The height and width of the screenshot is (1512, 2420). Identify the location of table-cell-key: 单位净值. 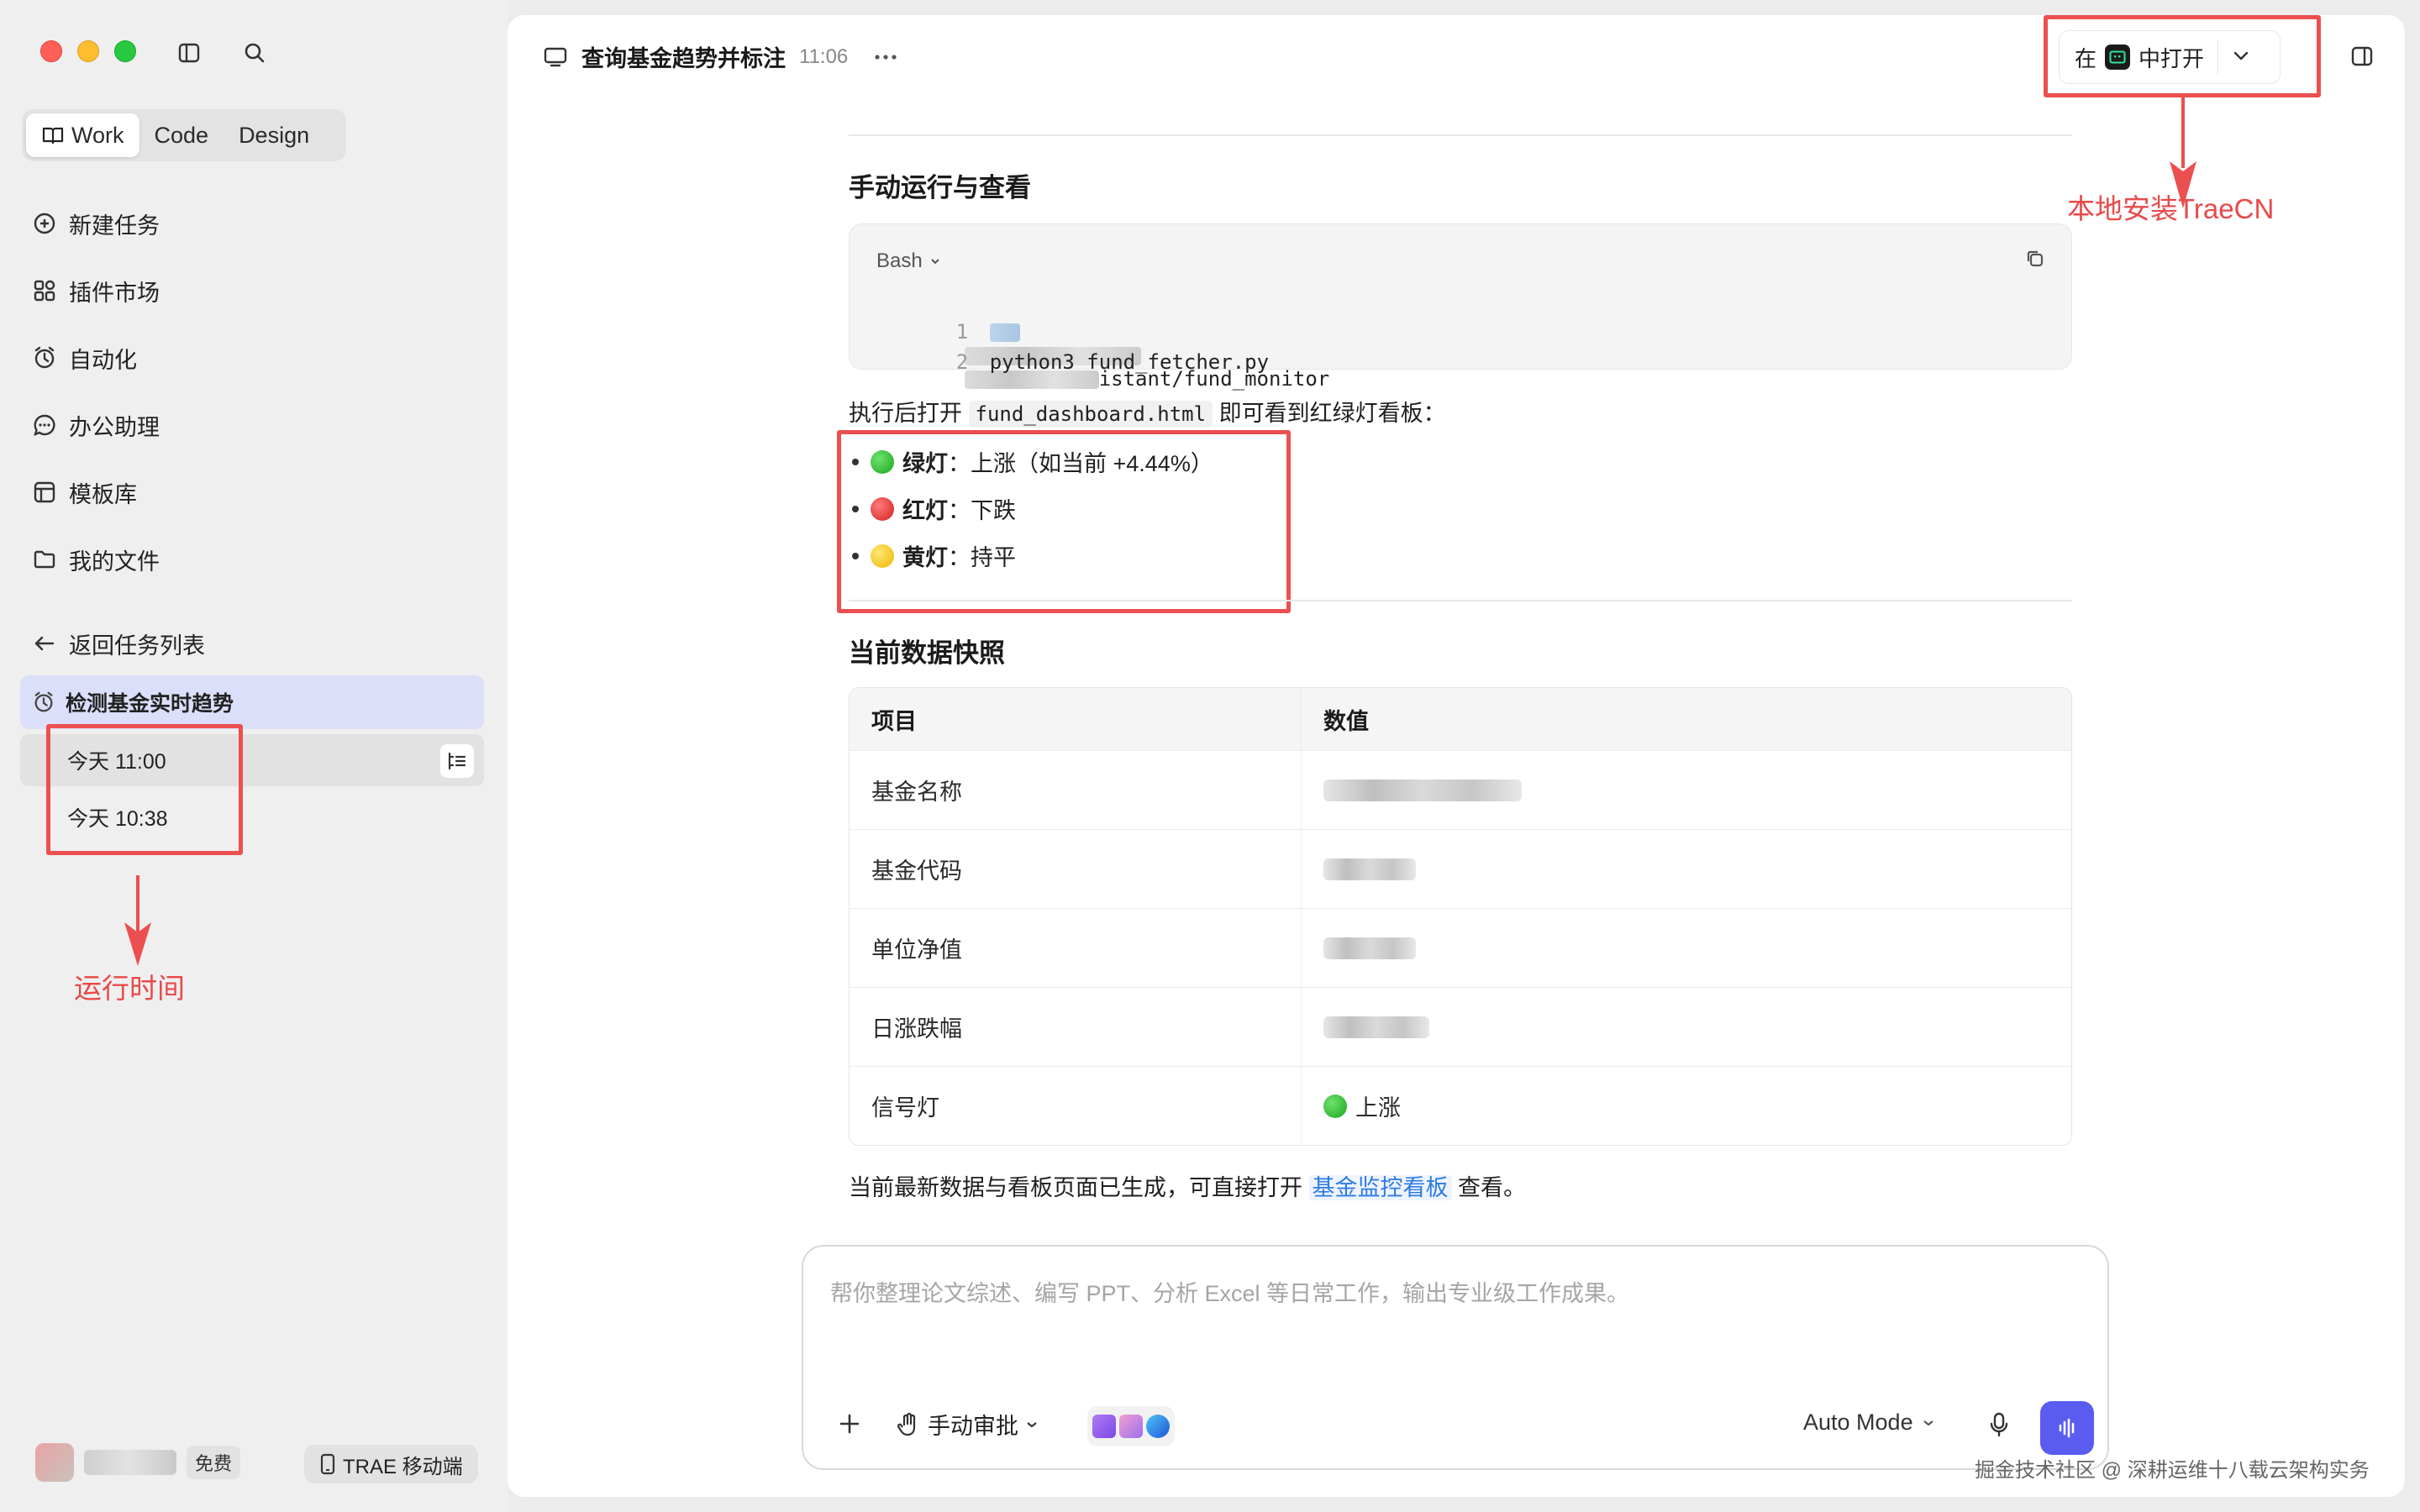
(1076, 948).